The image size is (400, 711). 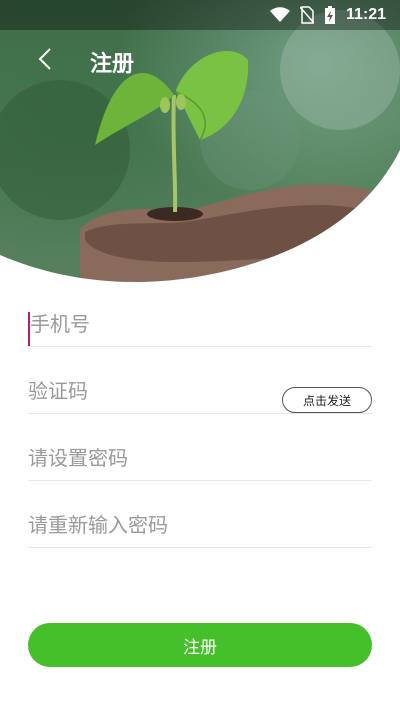 I want to click on phone-field-row, so click(x=200, y=323).